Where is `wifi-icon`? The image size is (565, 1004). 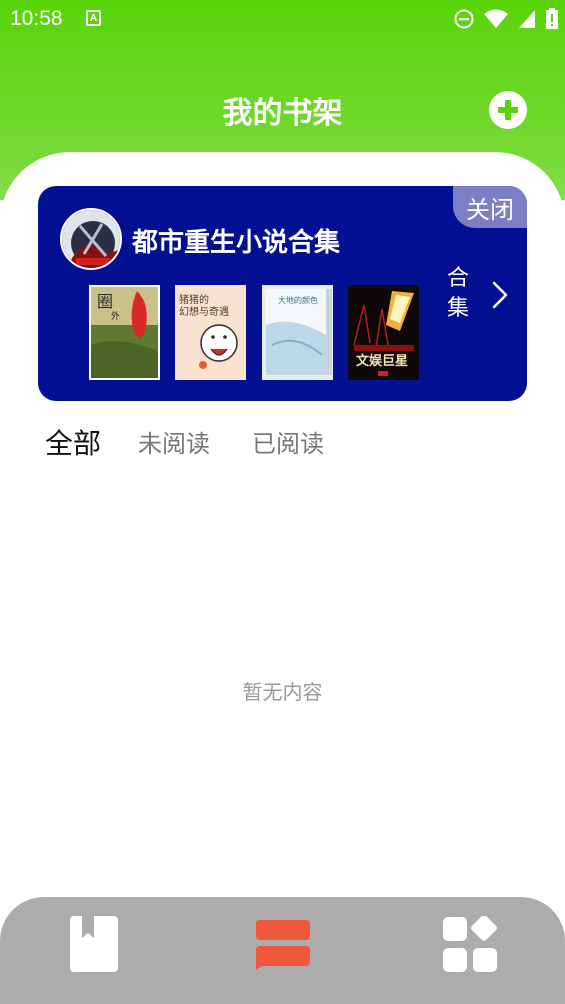
wifi-icon is located at coordinates (496, 18).